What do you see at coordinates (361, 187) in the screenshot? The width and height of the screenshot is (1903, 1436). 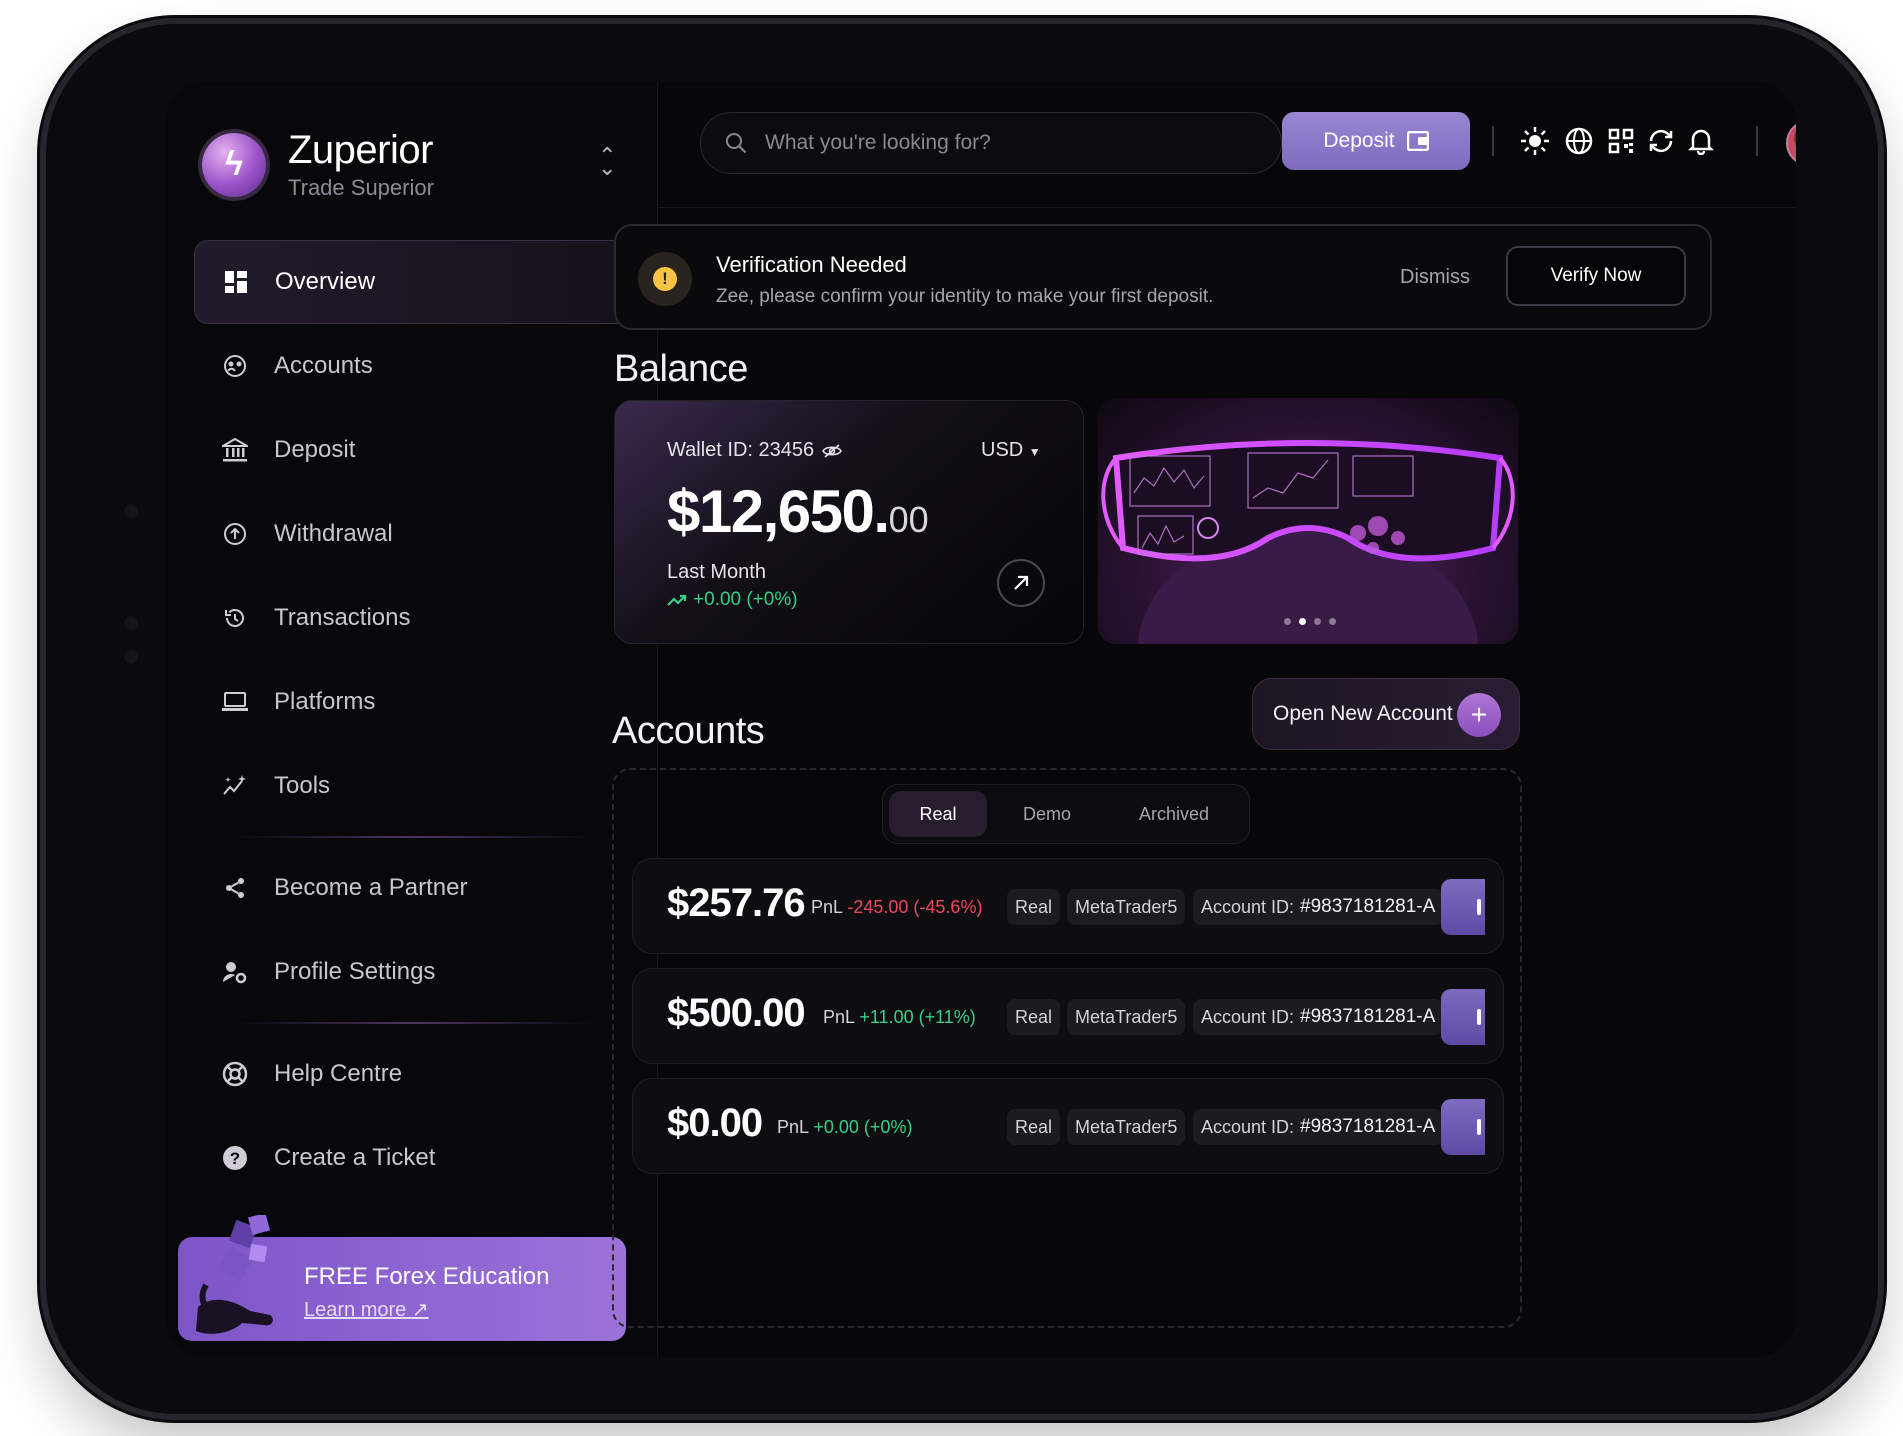 I see `brand-tagline: Trade Superior` at bounding box center [361, 187].